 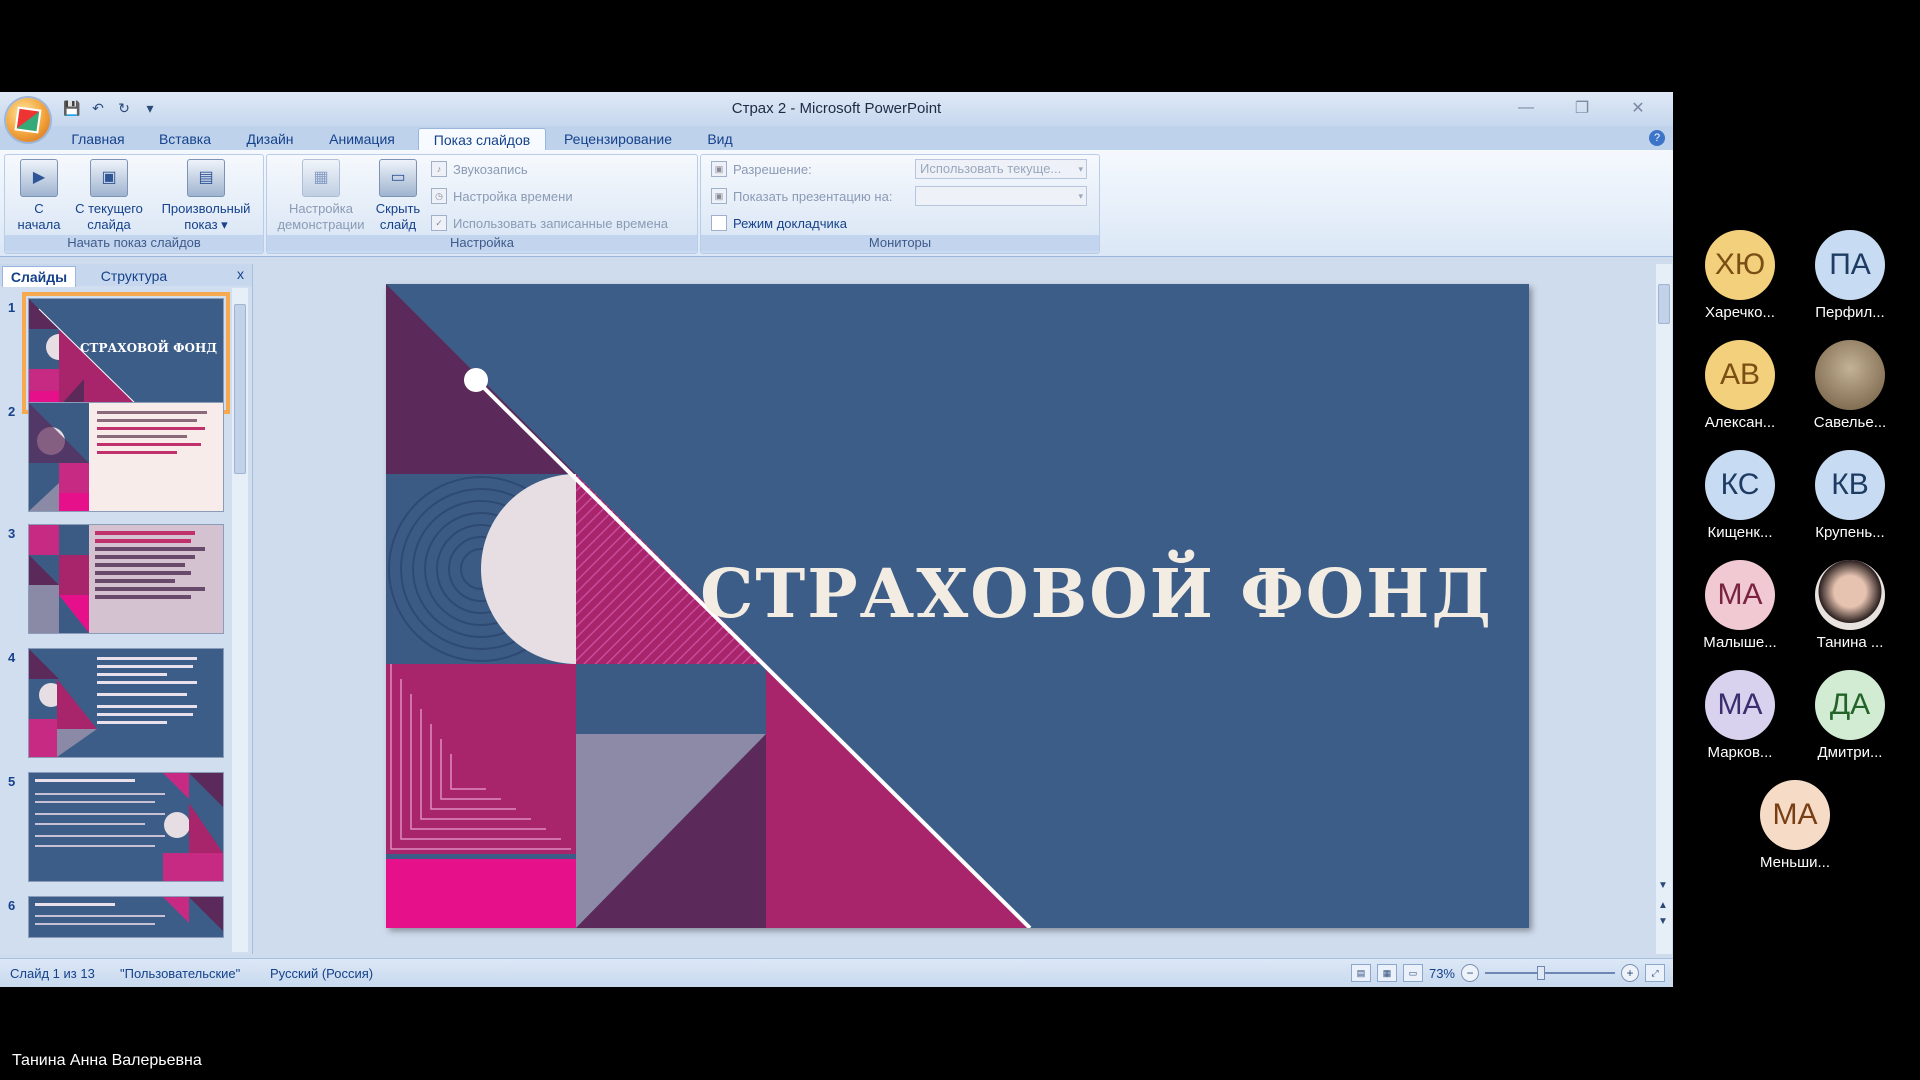 What do you see at coordinates (206, 224) in the screenshot?
I see `custom-show-label-2: показ ▾` at bounding box center [206, 224].